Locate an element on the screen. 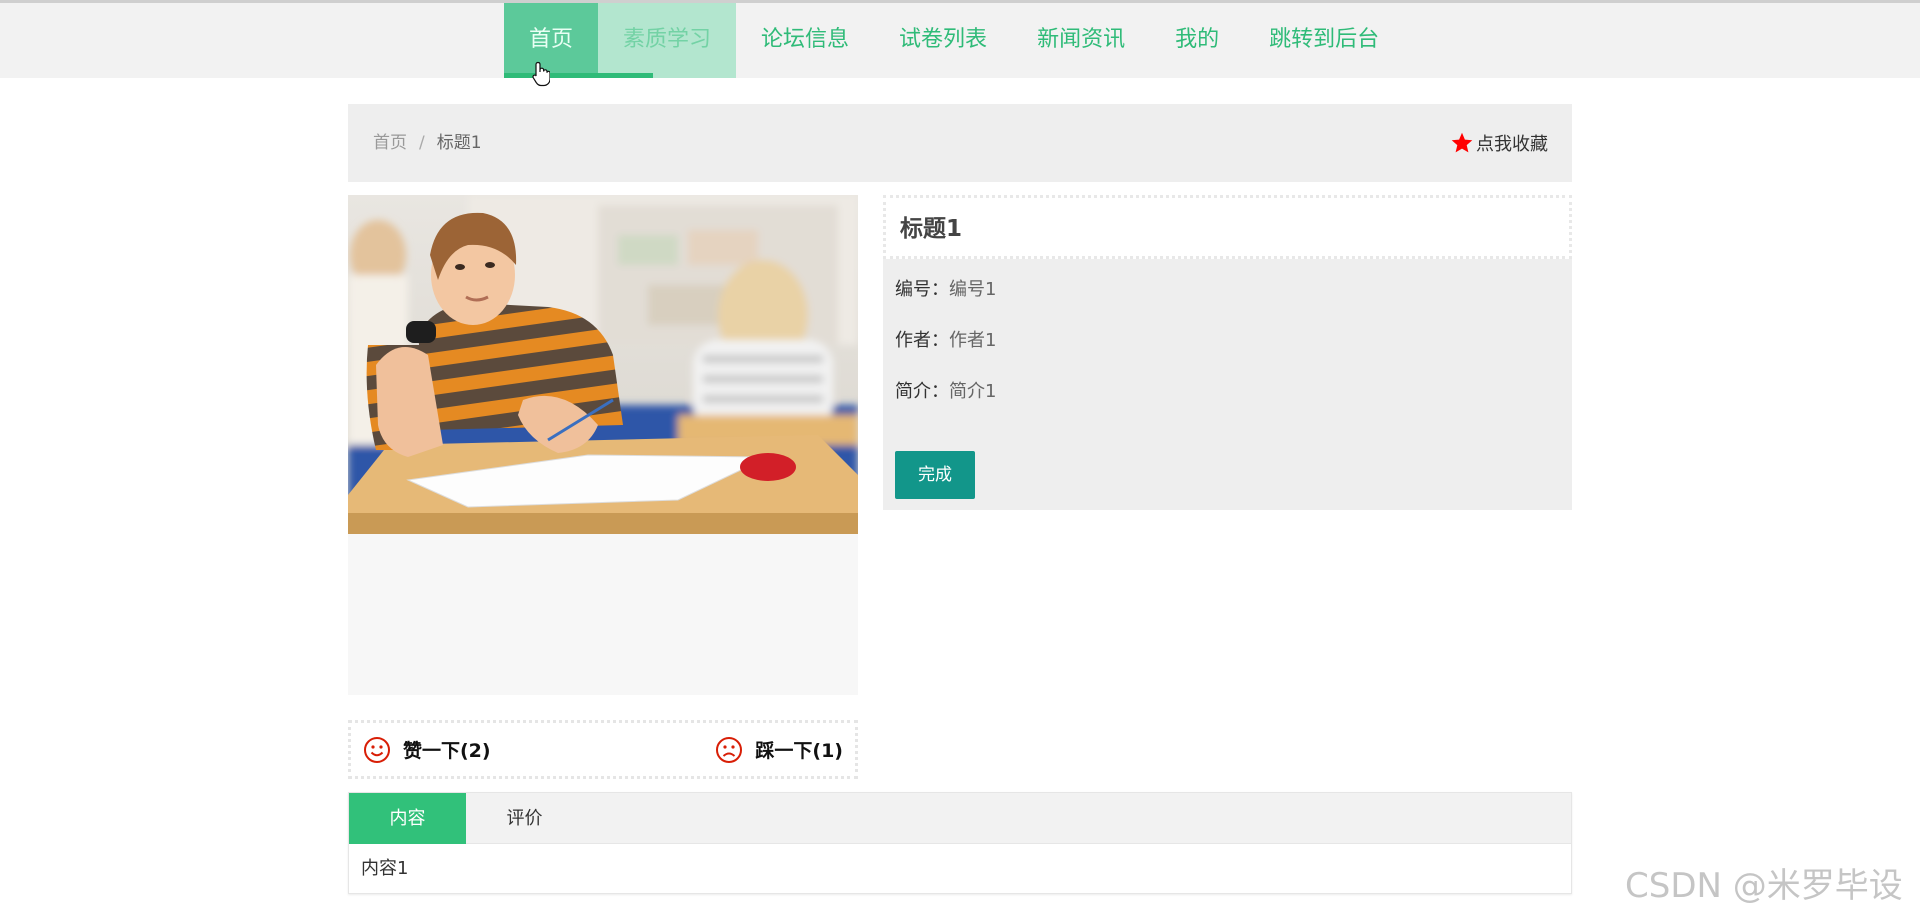 This screenshot has width=1920, height=912. hand-cursor-icon is located at coordinates (541, 74).